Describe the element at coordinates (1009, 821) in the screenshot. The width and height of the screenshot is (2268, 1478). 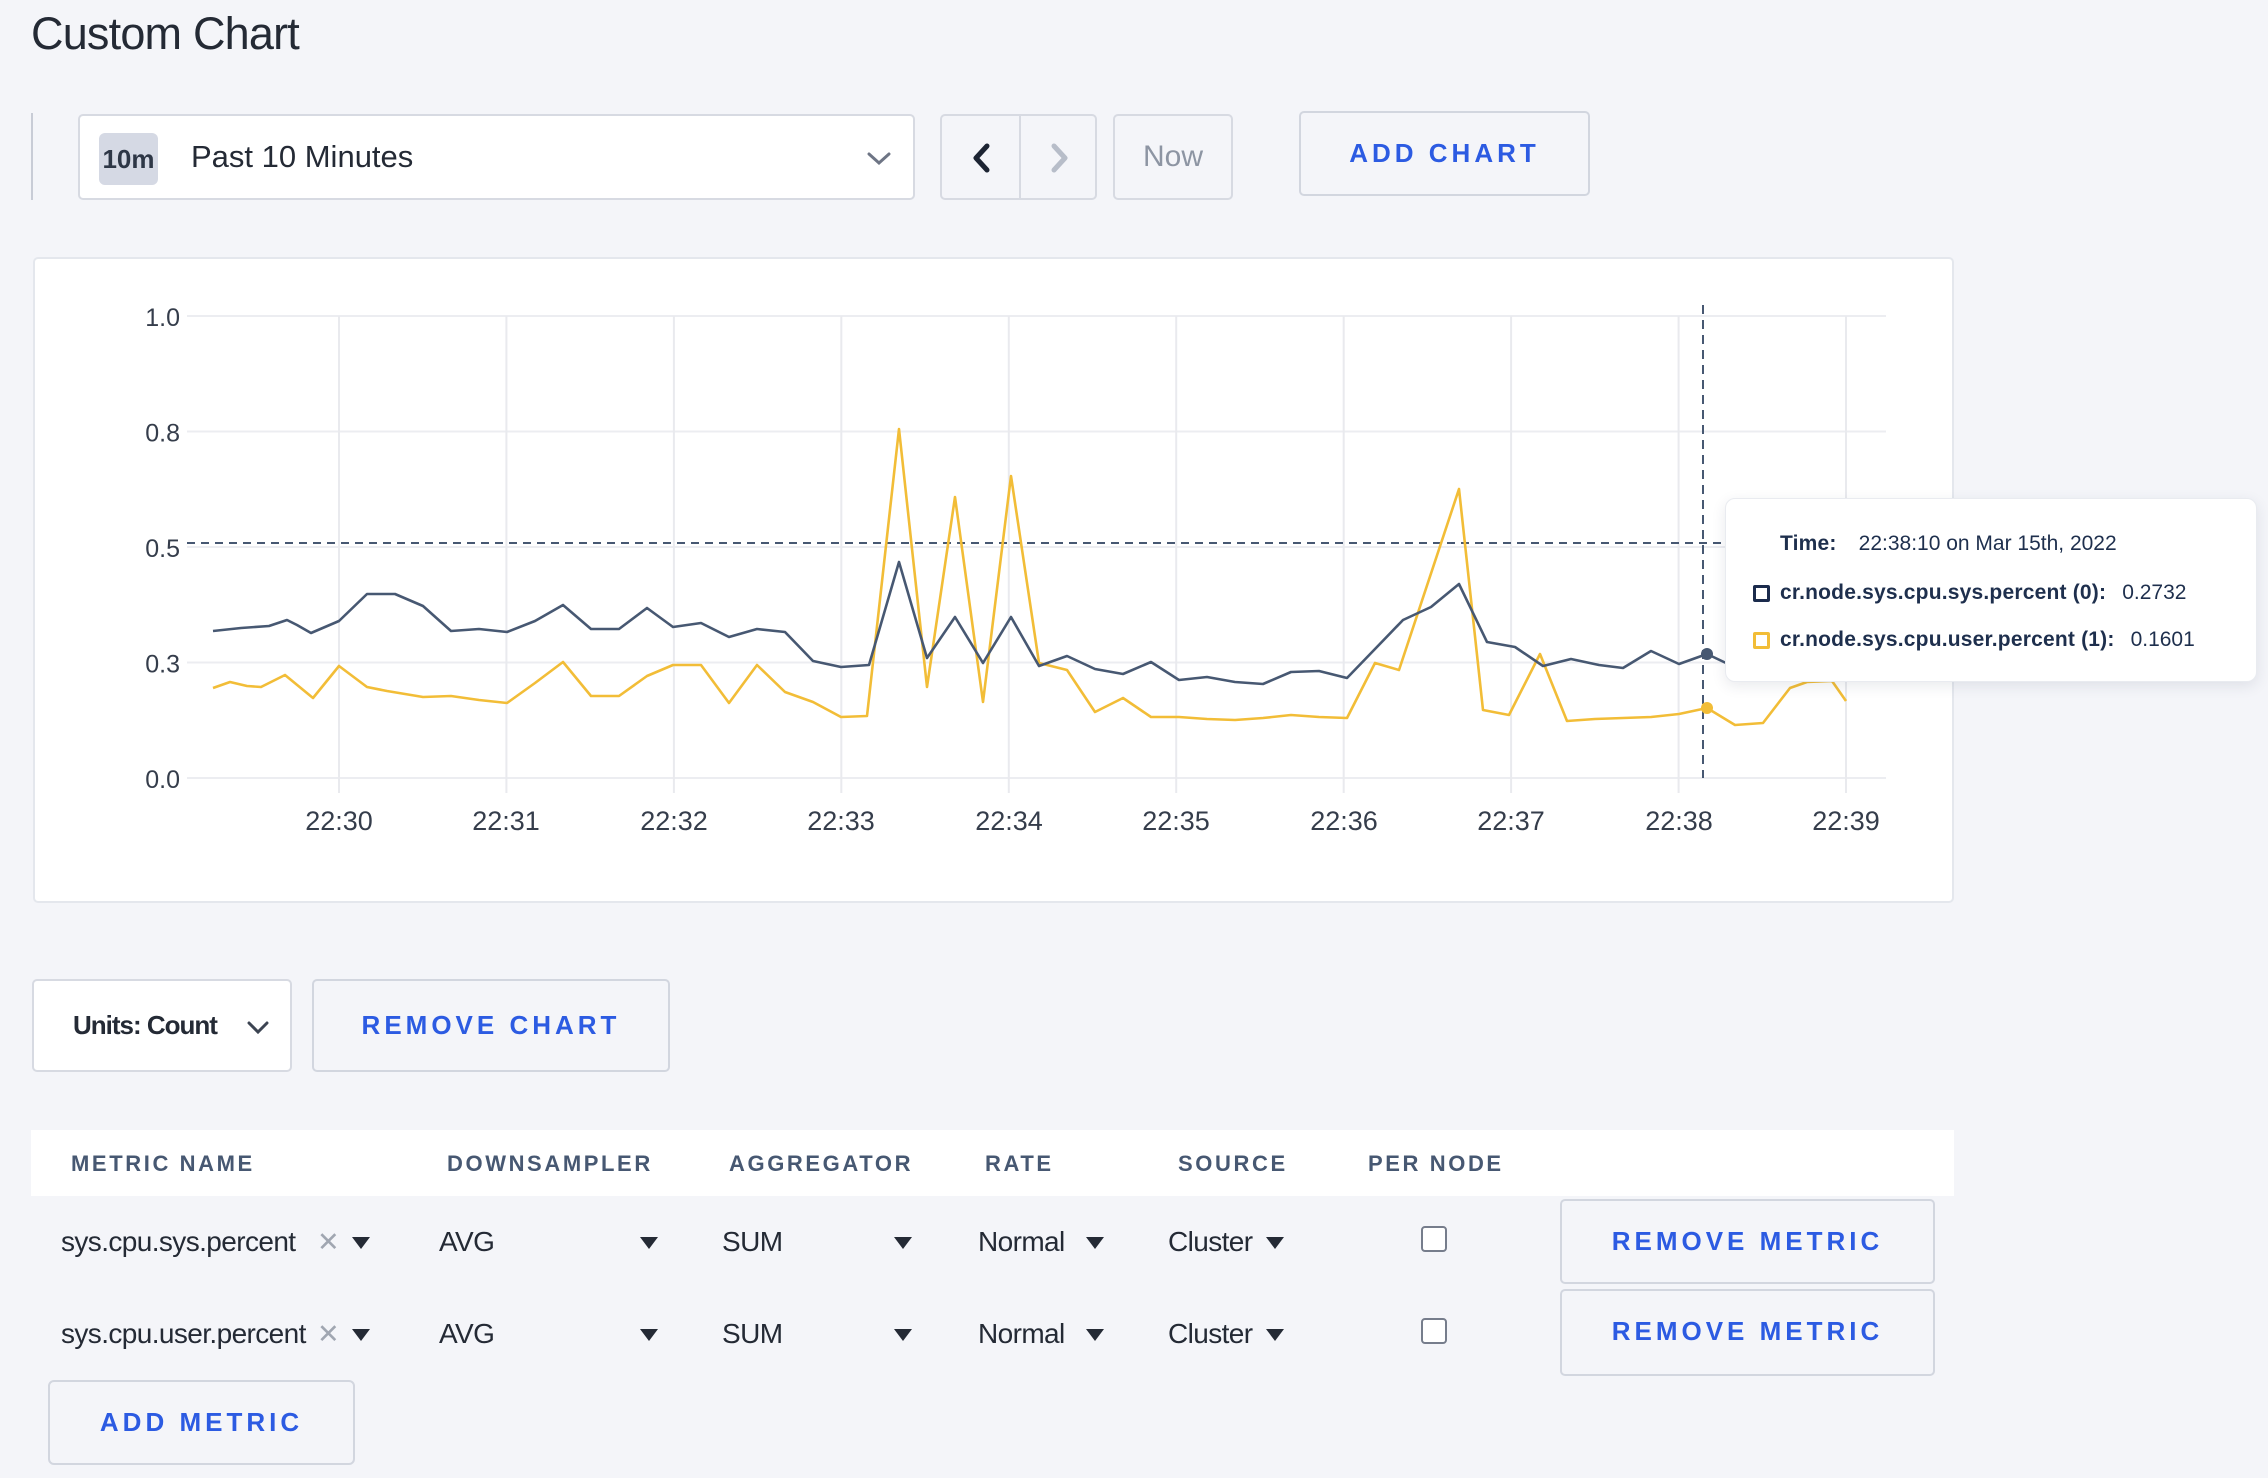
I see `svg-text: 22:34` at that location.